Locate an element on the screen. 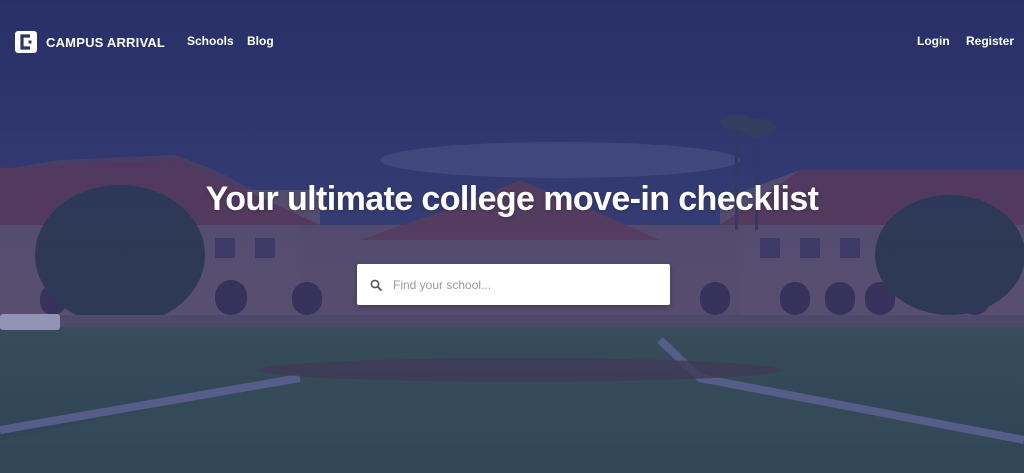  login-link: Login is located at coordinates (933, 41).